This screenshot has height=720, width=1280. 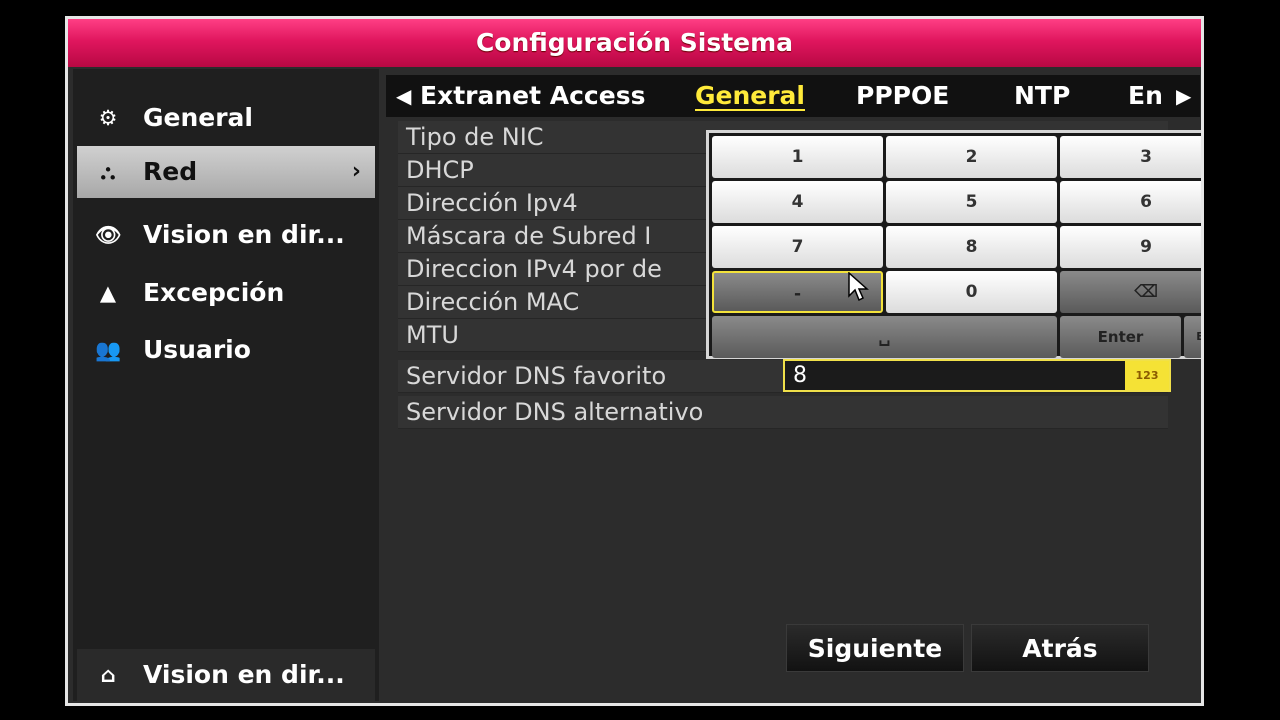 I want to click on key-esc: ESC, so click(x=1192, y=337).